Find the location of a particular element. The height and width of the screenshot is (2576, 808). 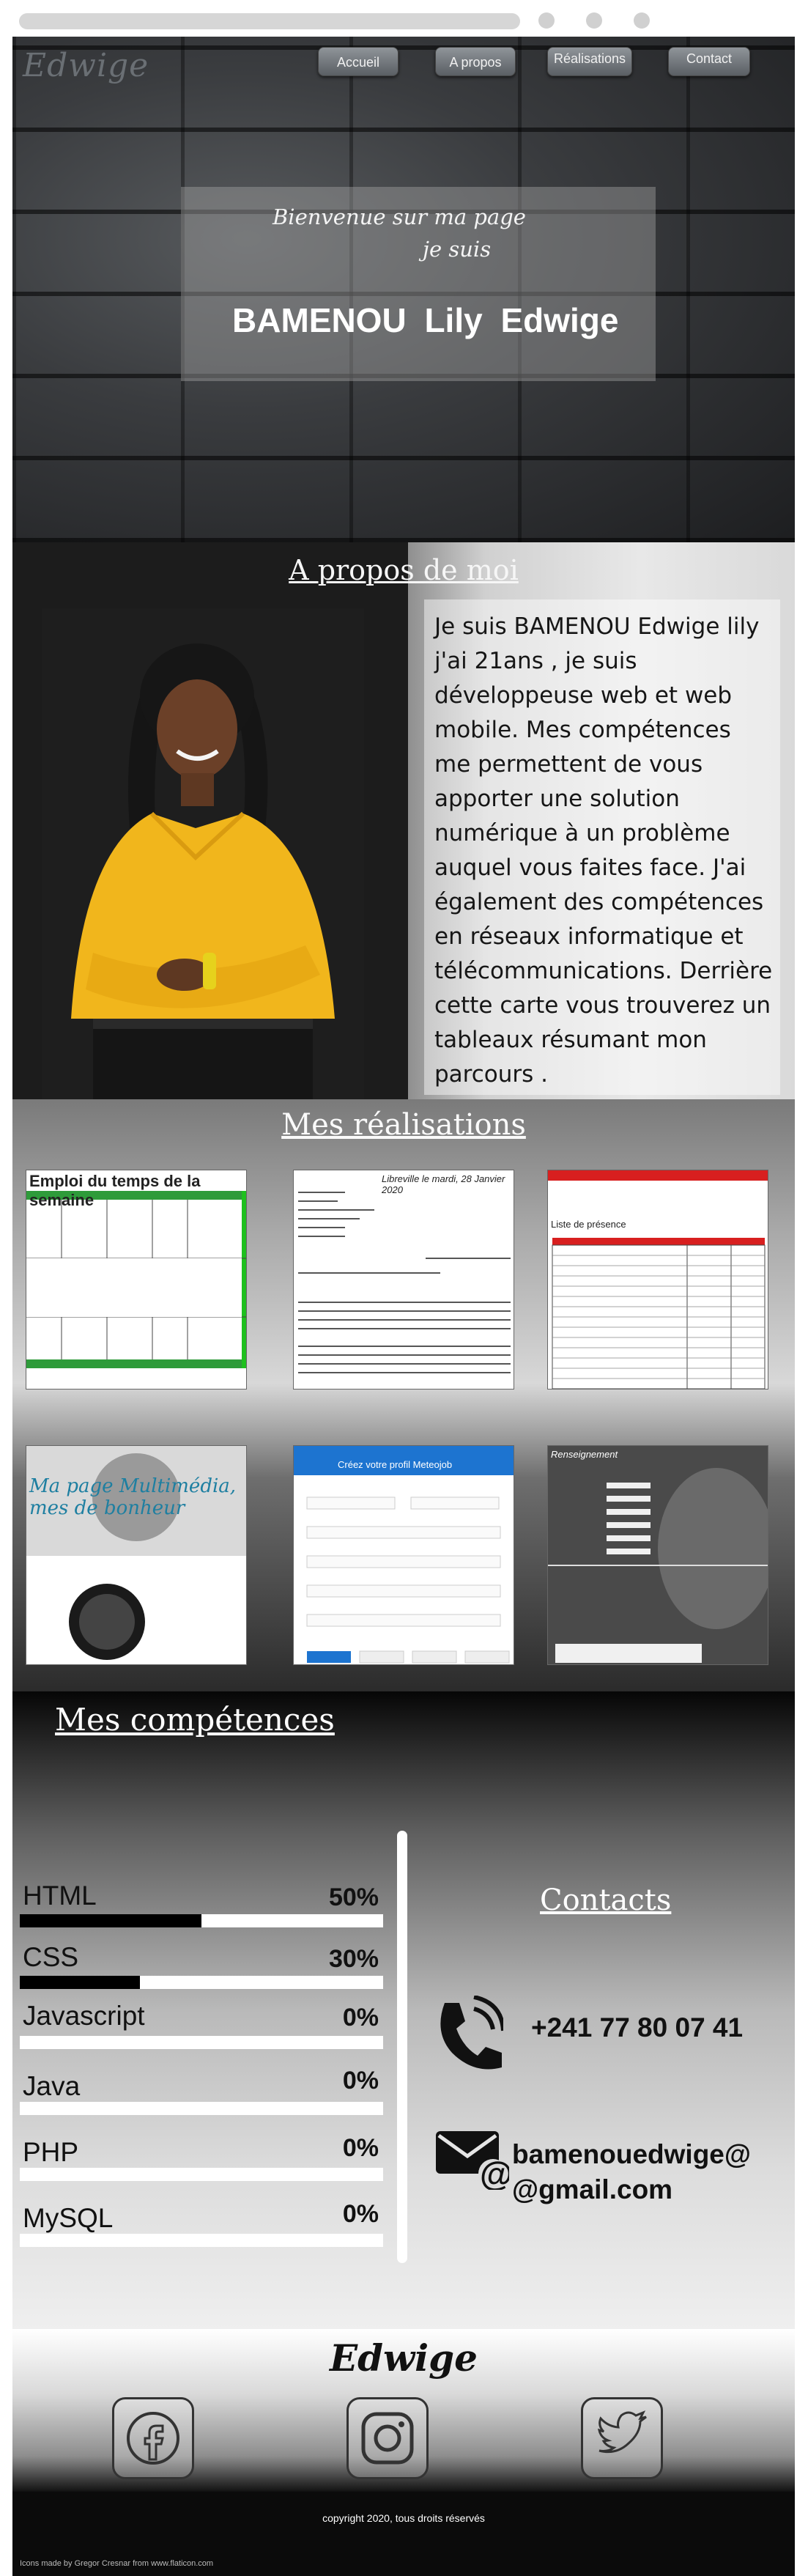

footer-name: Edwige is located at coordinates (404, 2358).